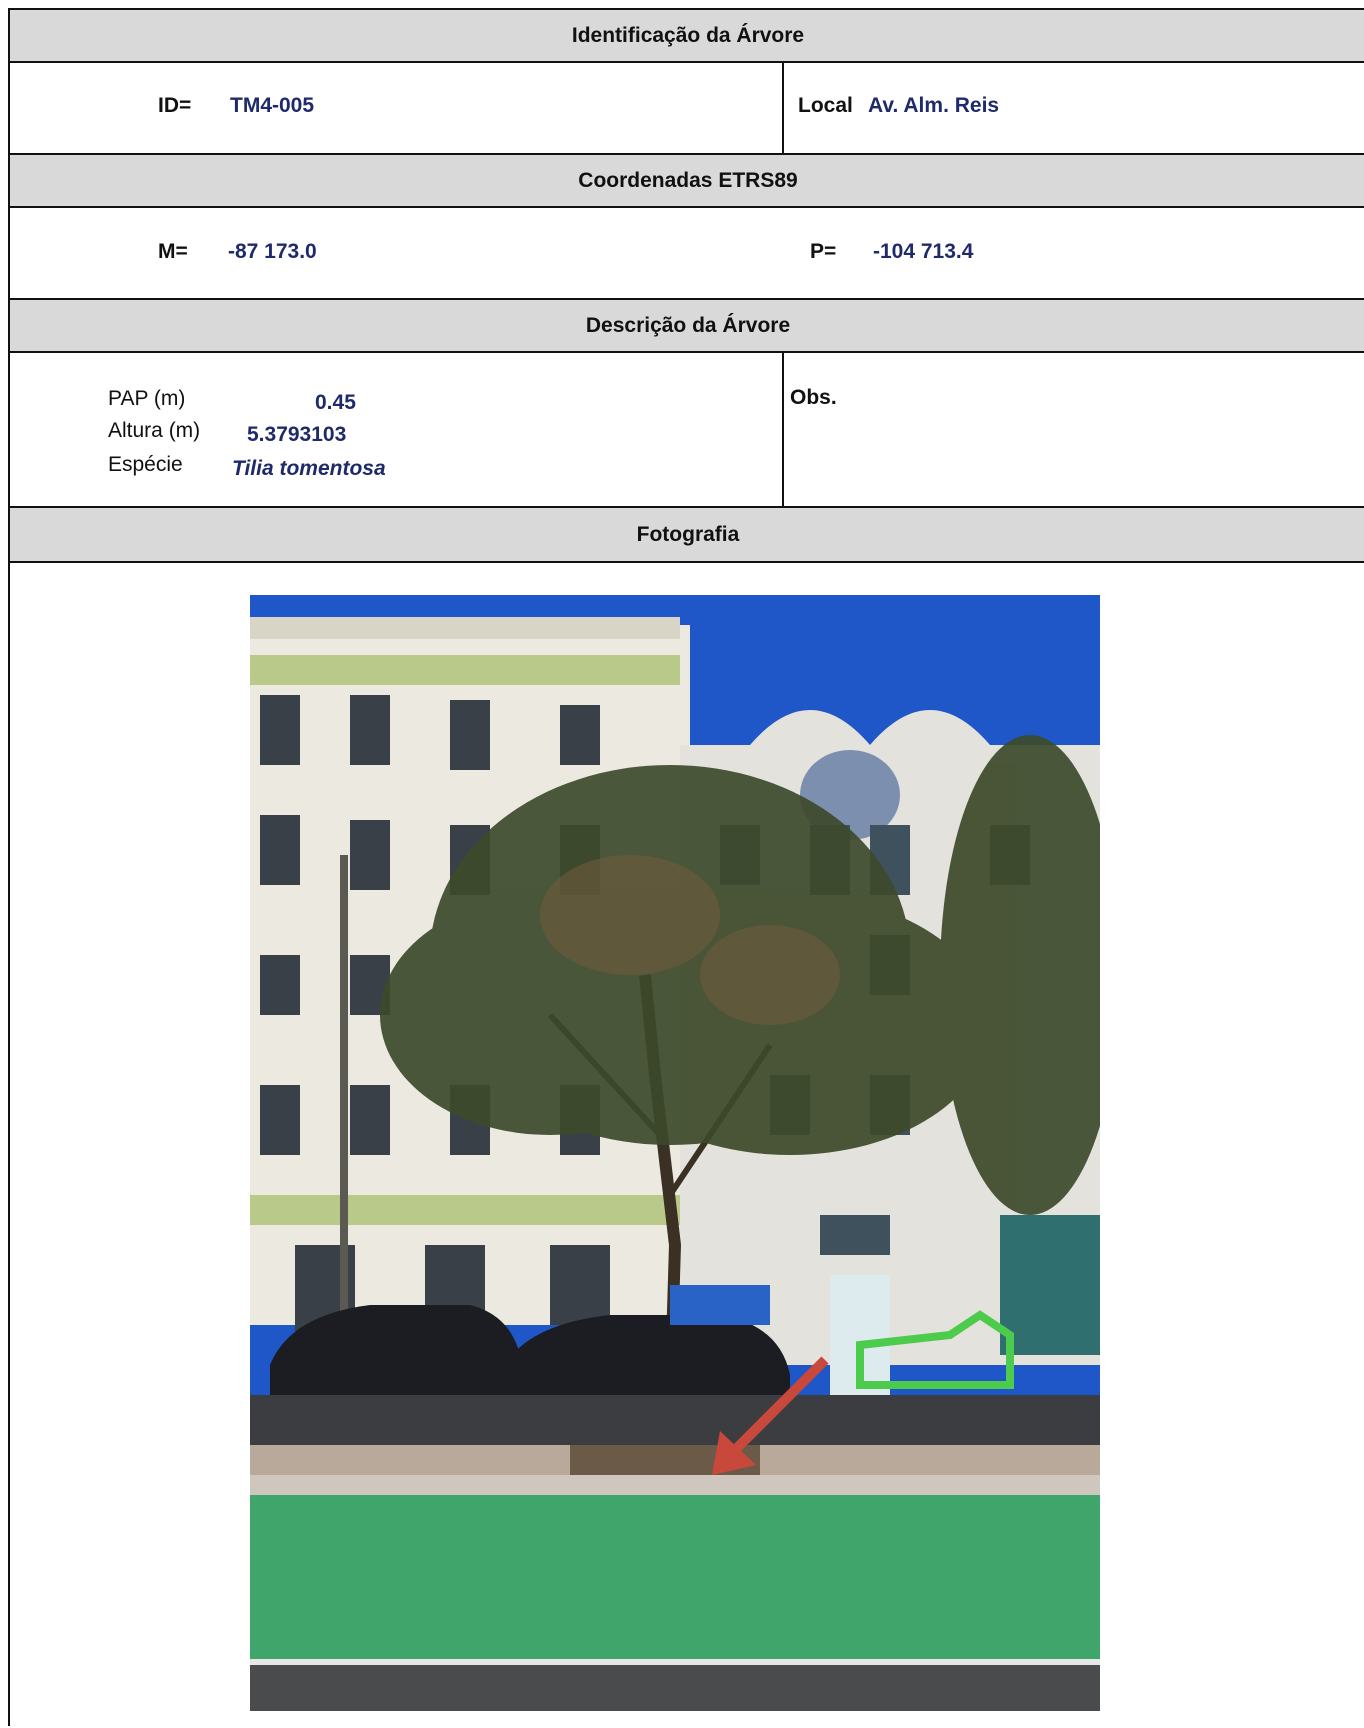 The width and height of the screenshot is (1364, 1728). I want to click on section-header-coordenadas: Coordenadas ETRS89, so click(687, 181).